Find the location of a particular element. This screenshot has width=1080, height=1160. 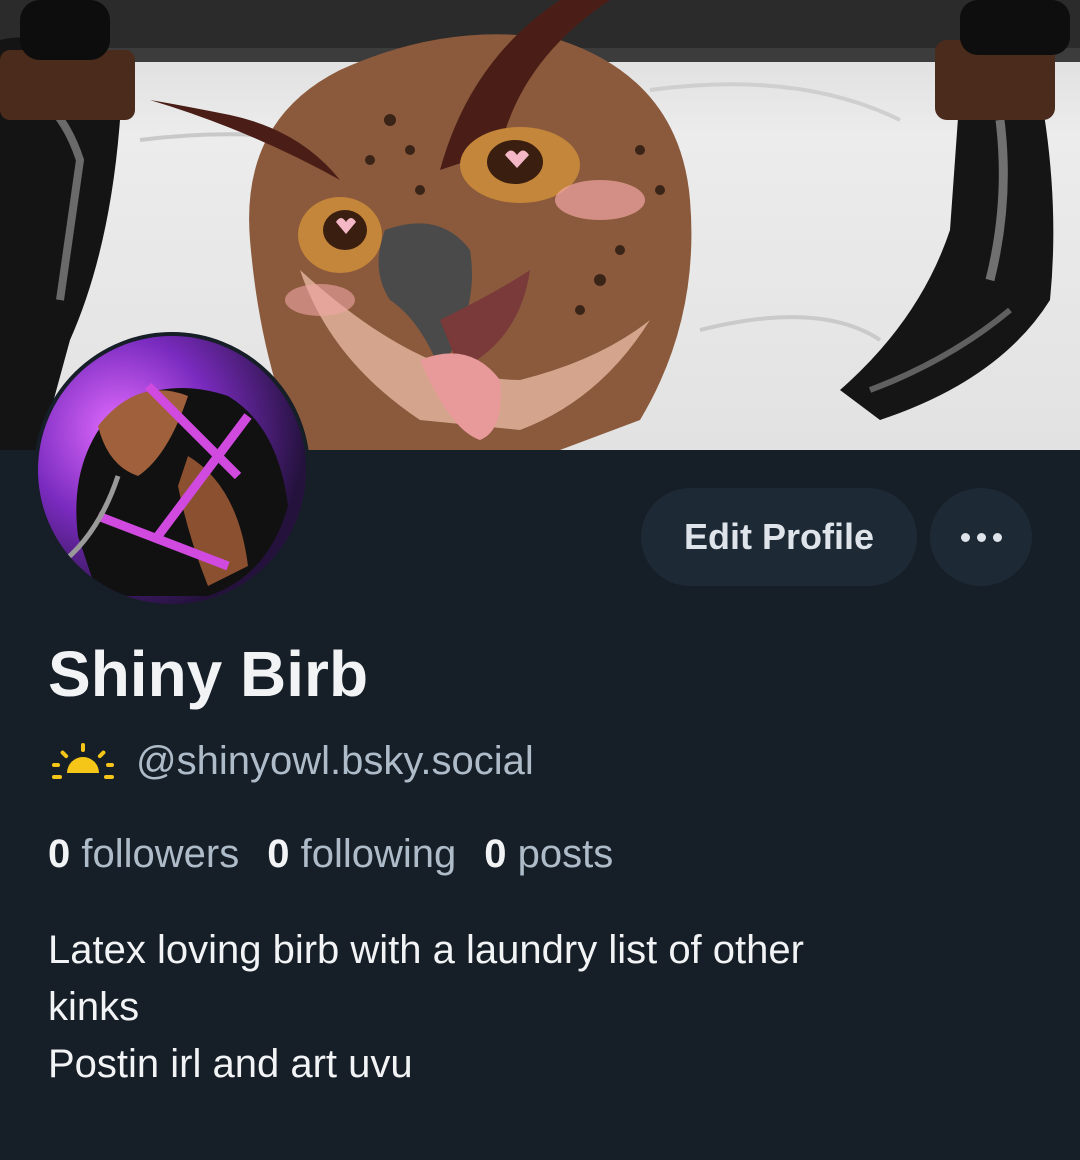

following-label: following is located at coordinates (378, 853).